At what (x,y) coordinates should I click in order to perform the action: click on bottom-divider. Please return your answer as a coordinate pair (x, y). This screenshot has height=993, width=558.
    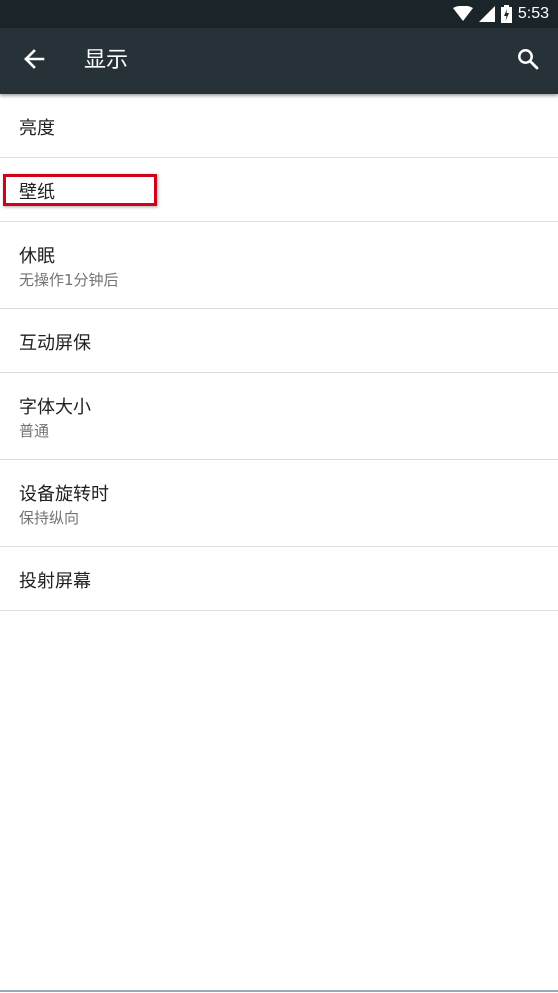
    Looking at the image, I should click on (279, 991).